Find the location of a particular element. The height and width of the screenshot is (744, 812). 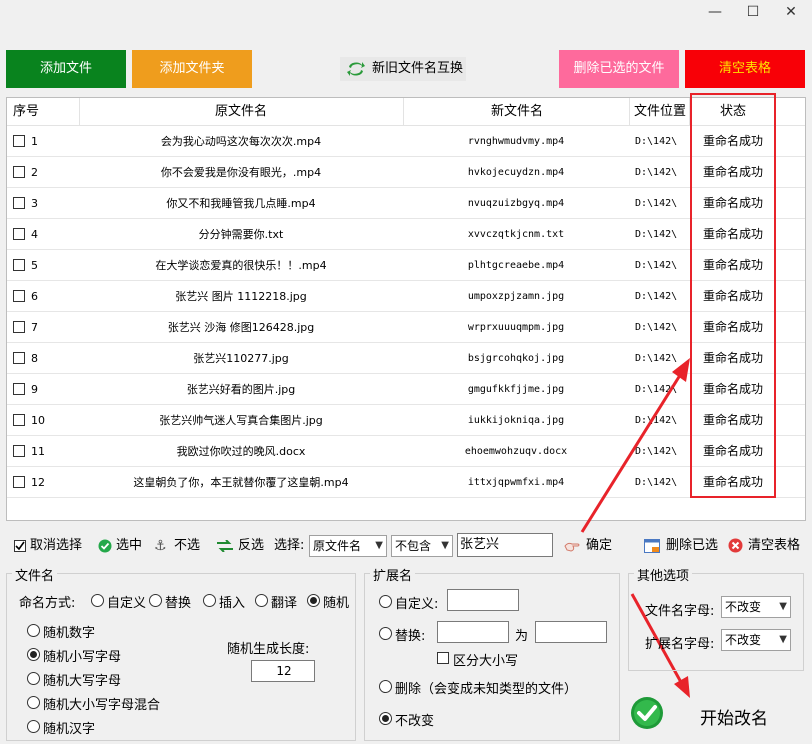

condition-select-value: 不包含 is located at coordinates (413, 546).